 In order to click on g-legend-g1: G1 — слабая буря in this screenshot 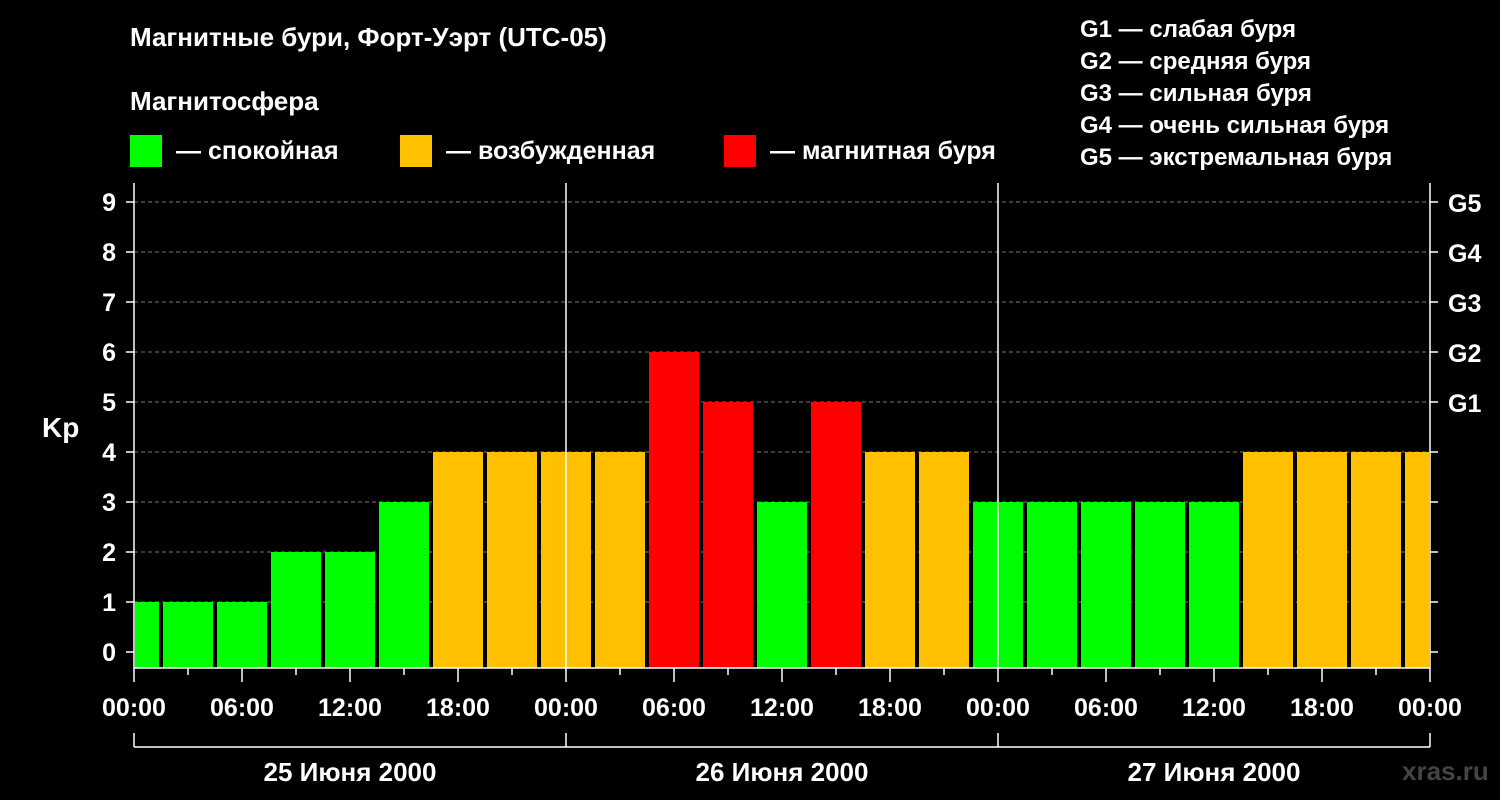, I will do `click(1188, 29)`.